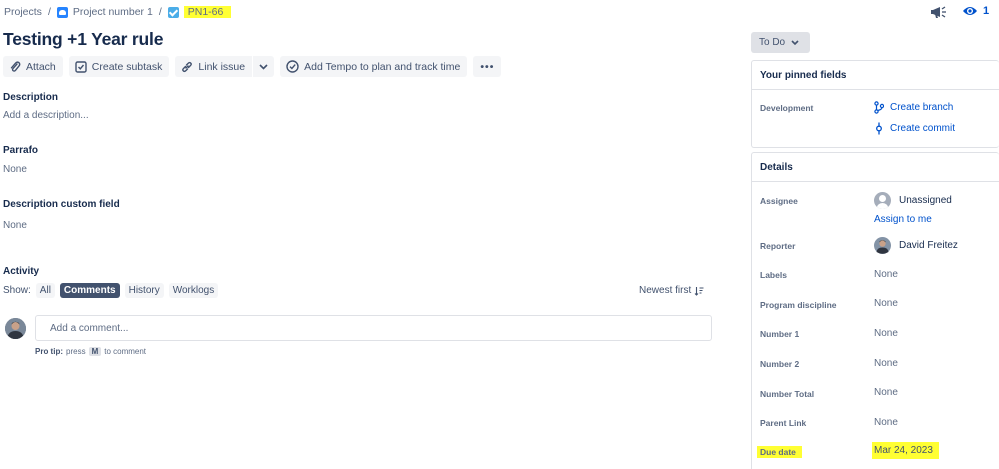 The image size is (999, 469). What do you see at coordinates (928, 245) in the screenshot?
I see `reporter-value: David Freitez` at bounding box center [928, 245].